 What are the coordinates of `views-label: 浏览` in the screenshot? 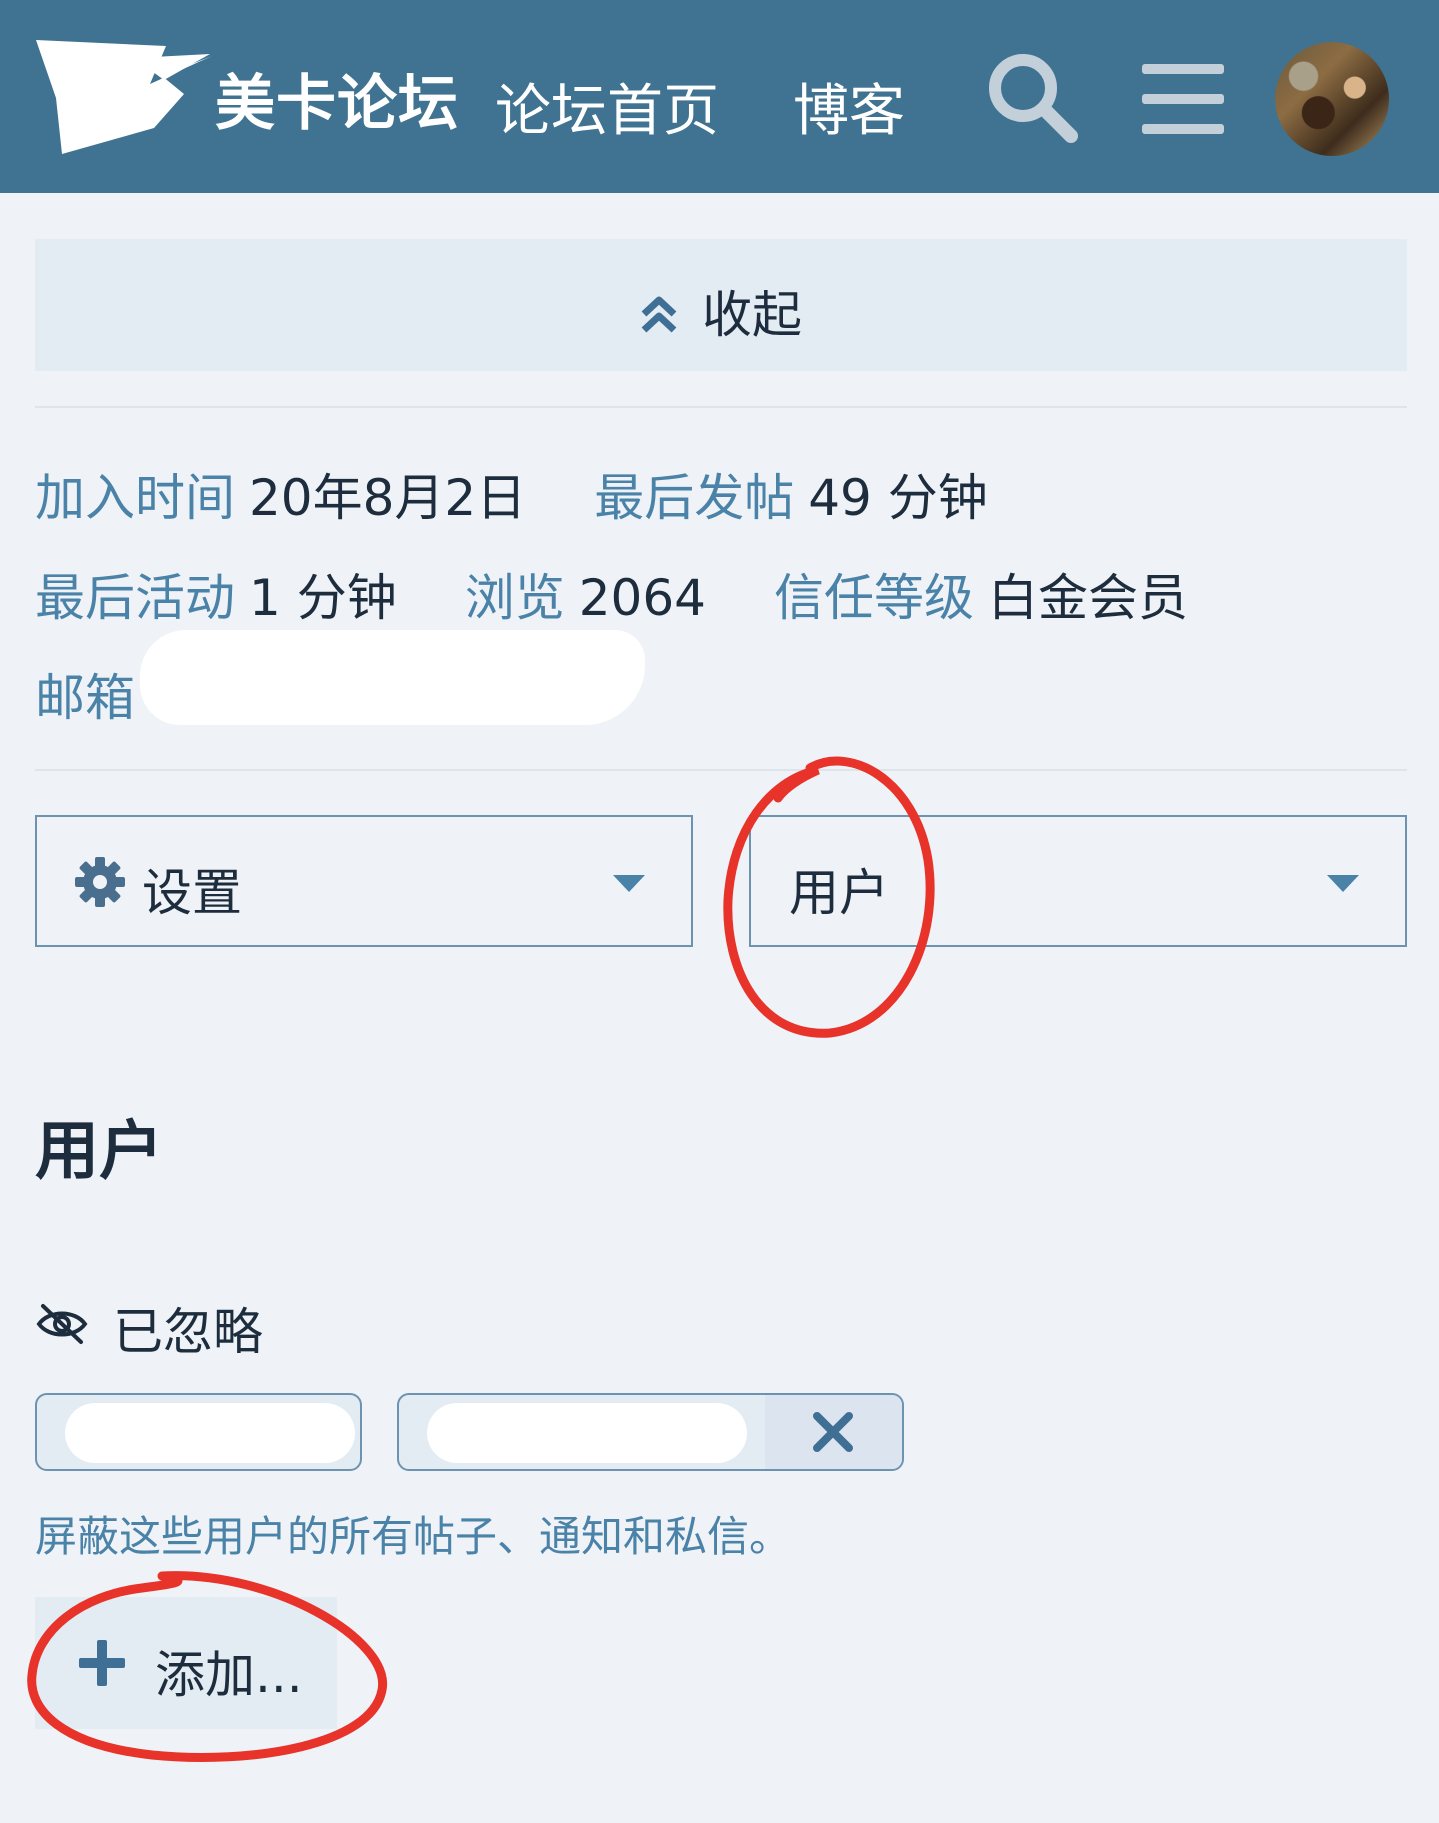 It's located at (514, 598).